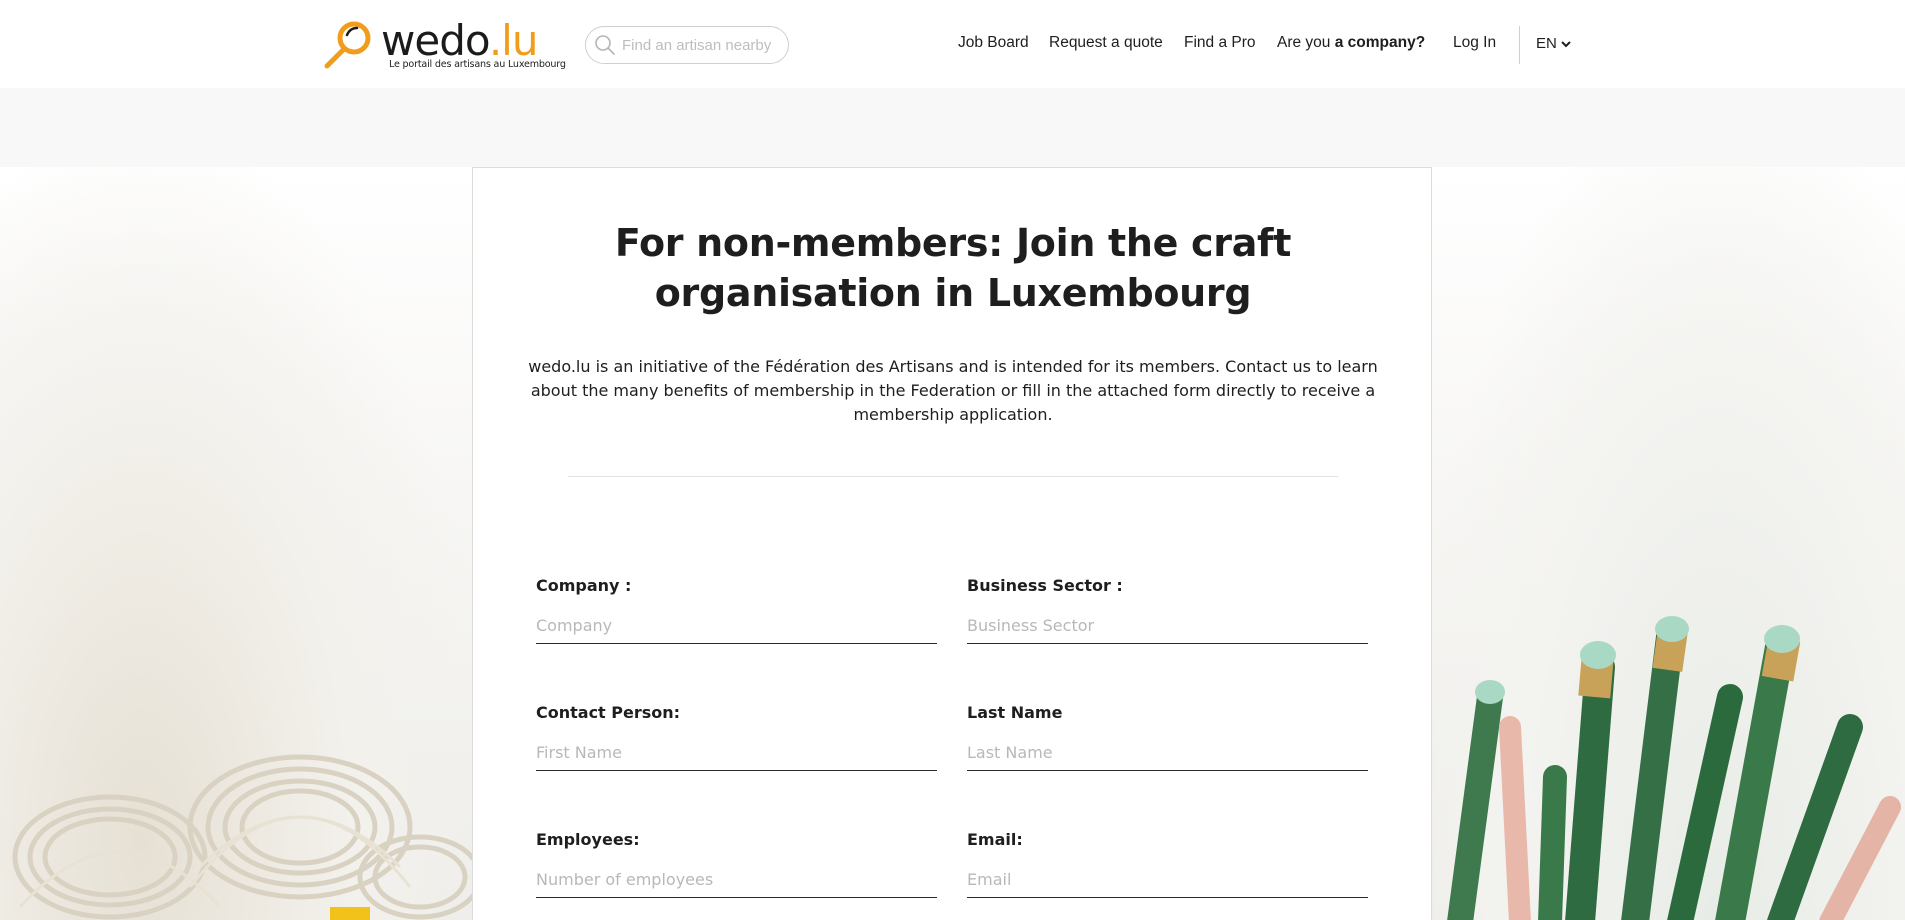 This screenshot has width=1905, height=920. Describe the element at coordinates (736, 755) in the screenshot. I see `first-name-input` at that location.